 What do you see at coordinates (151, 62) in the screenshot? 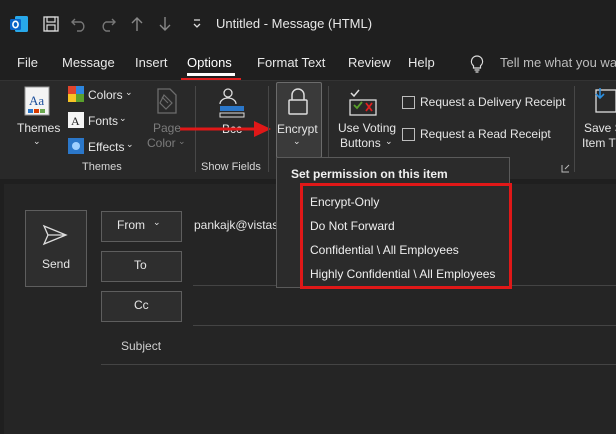
I see `tab-insert: Insert` at bounding box center [151, 62].